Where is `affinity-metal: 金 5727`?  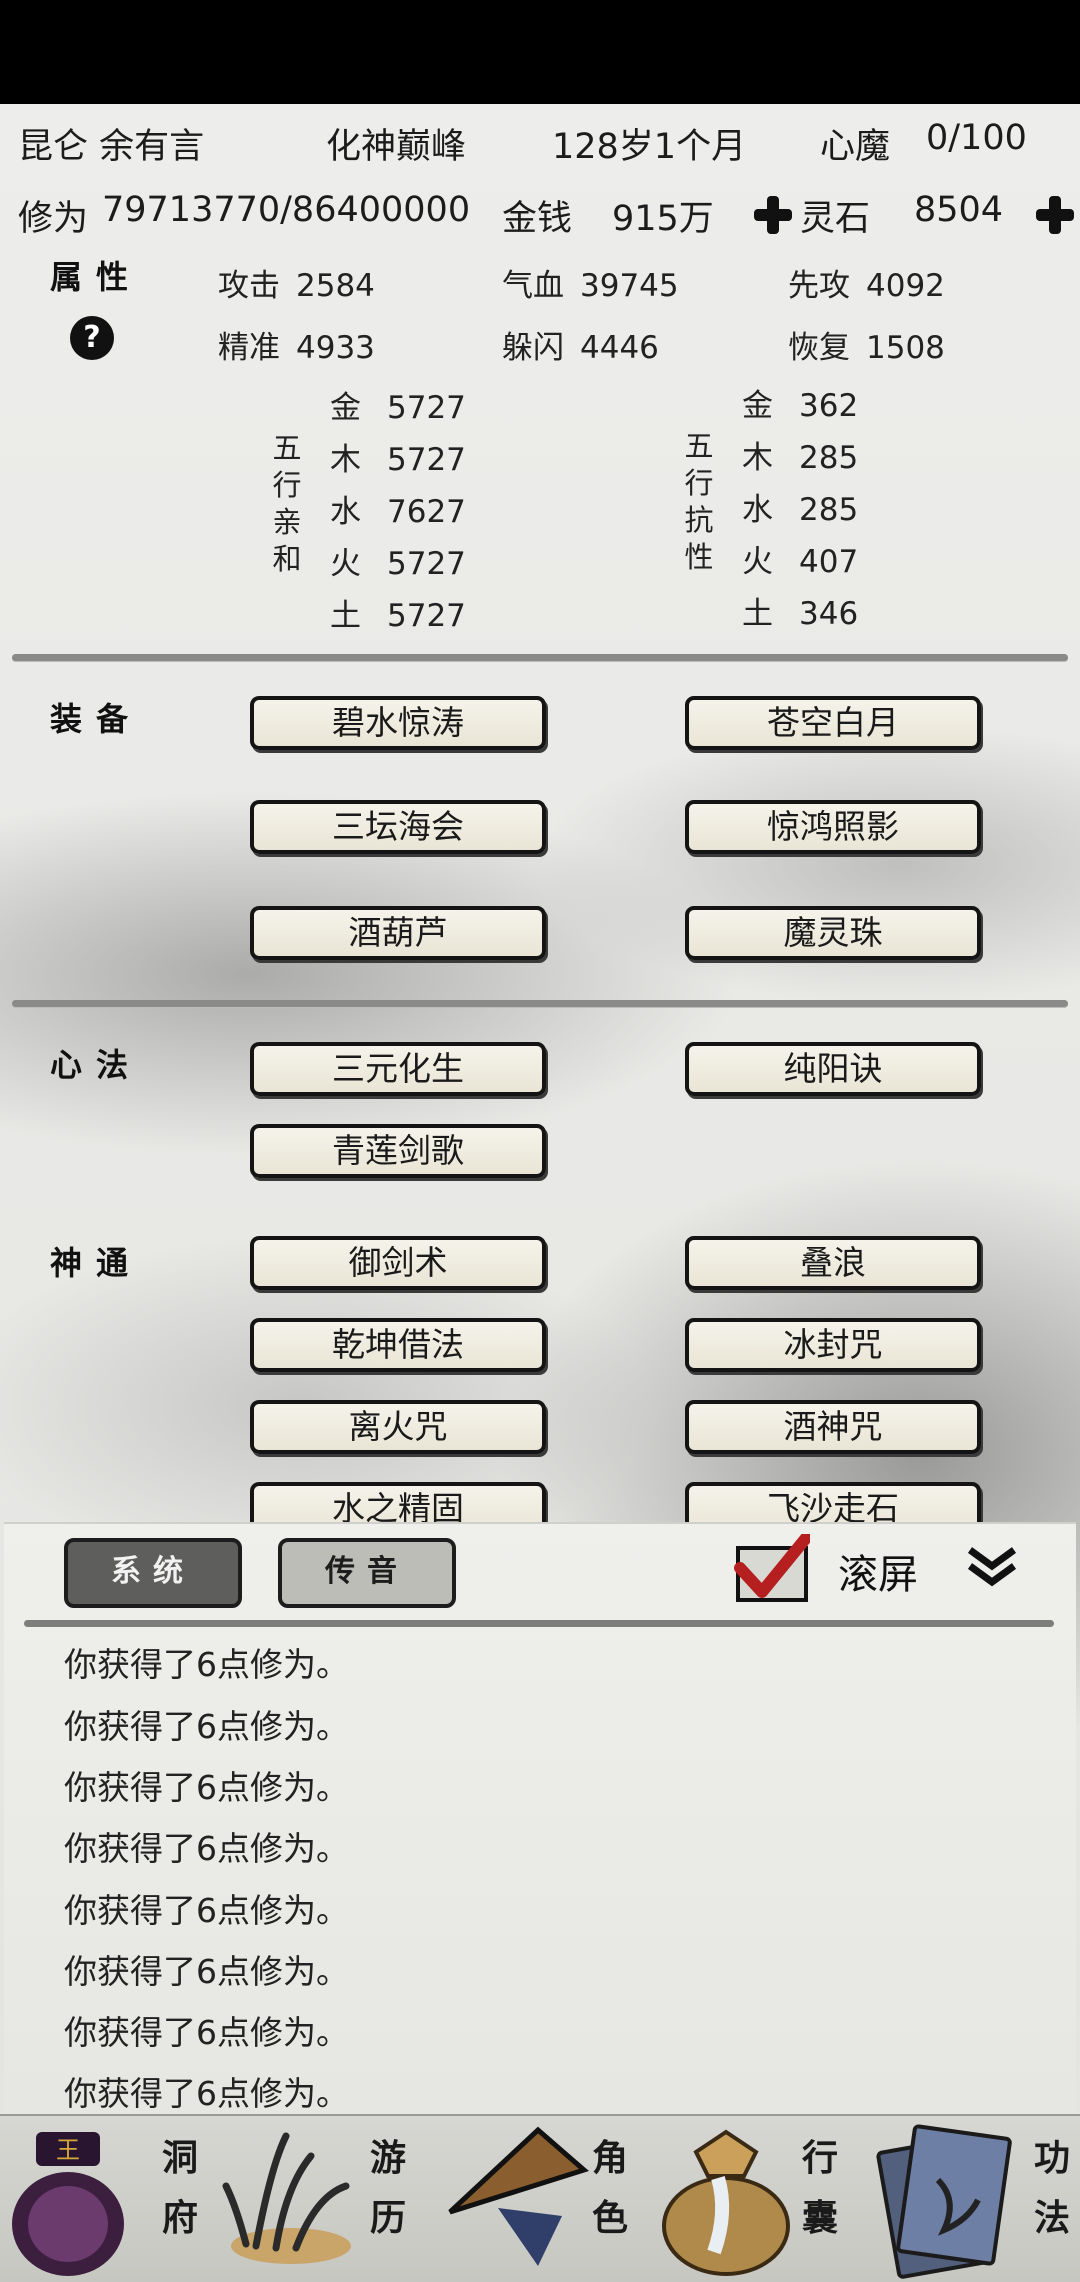
affinity-metal: 金 5727 is located at coordinates (398, 408).